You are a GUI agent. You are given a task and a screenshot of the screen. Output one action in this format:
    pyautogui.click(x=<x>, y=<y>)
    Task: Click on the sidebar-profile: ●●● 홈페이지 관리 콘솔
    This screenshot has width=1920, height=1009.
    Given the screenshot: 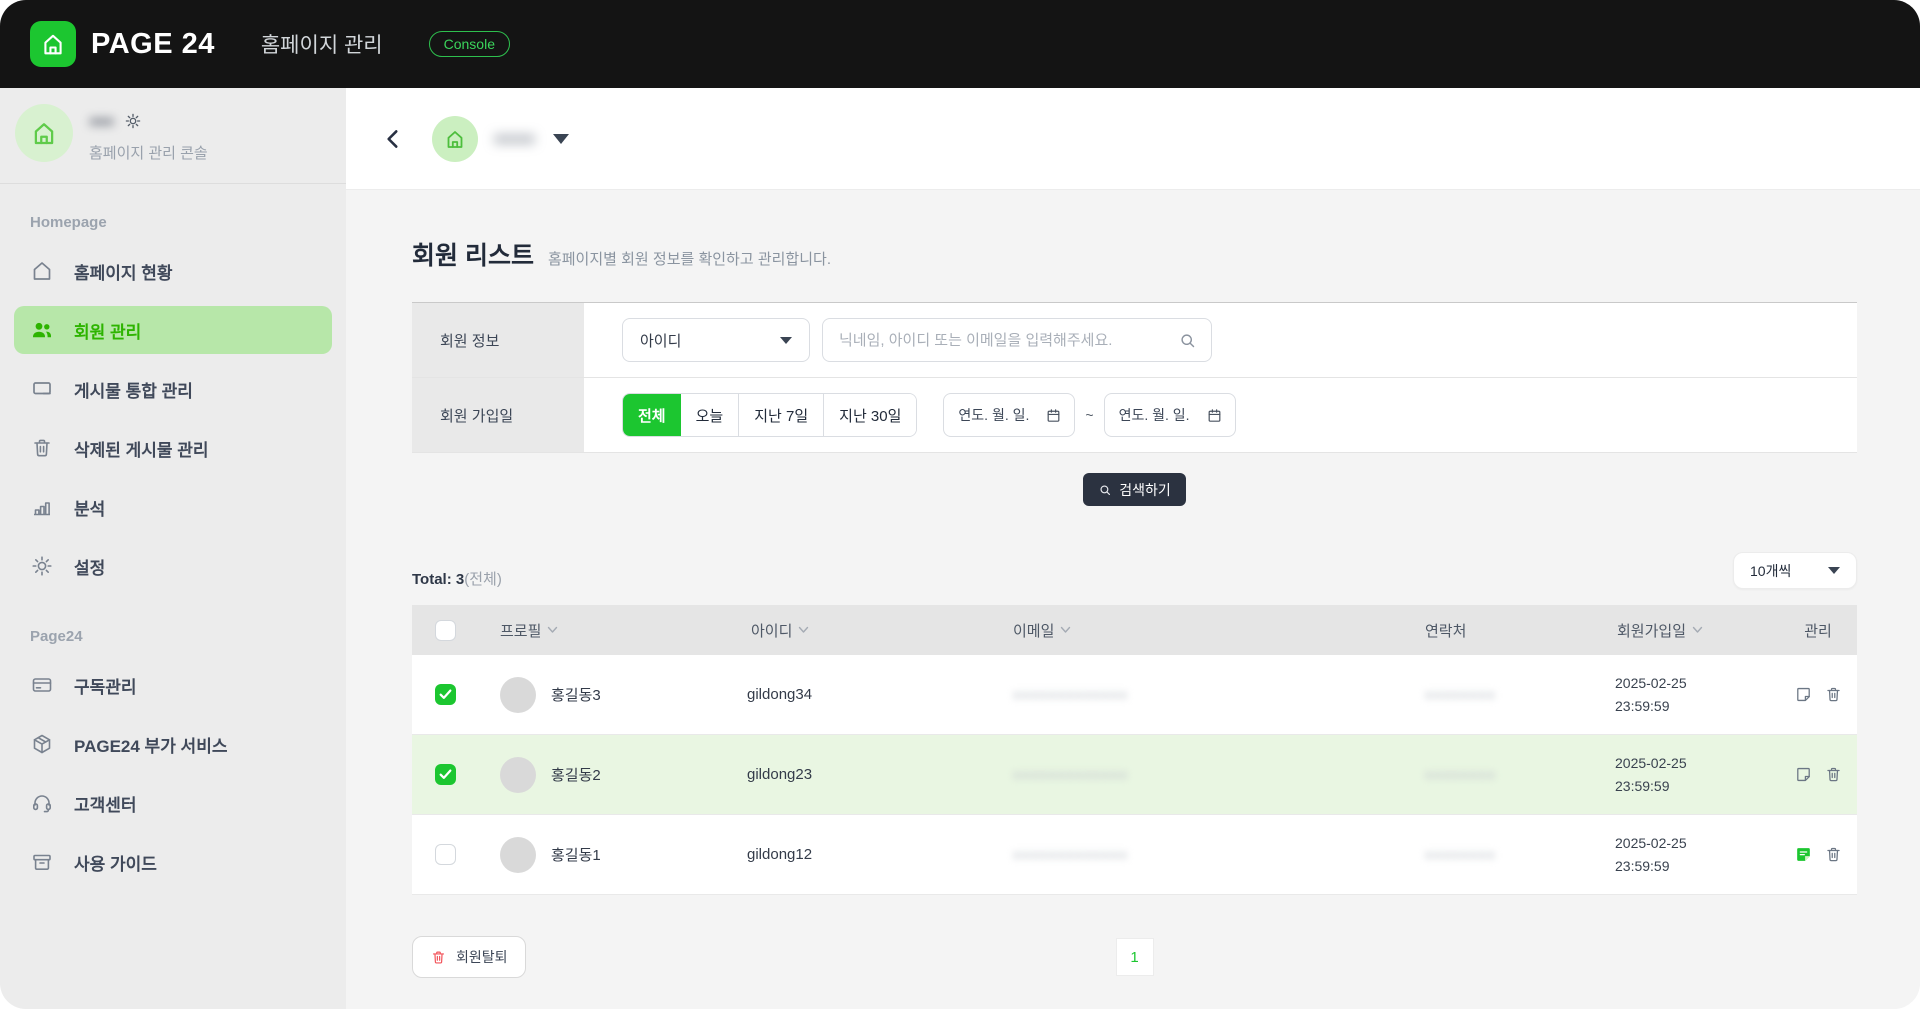 What is the action you would take?
    pyautogui.click(x=173, y=125)
    